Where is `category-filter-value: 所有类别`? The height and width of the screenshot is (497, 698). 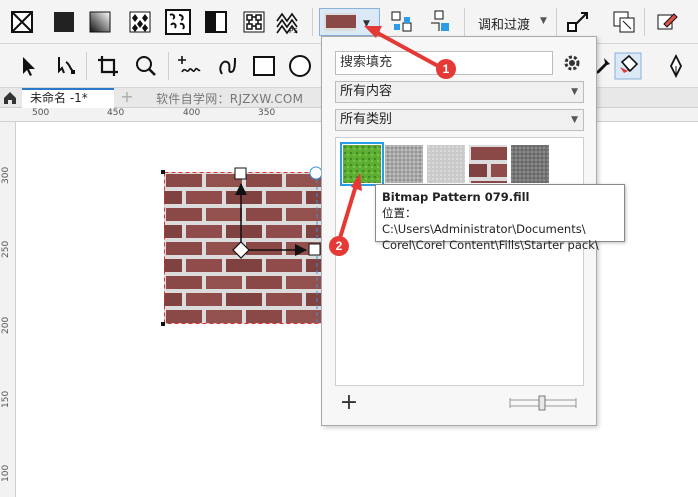
category-filter-value: 所有类别 is located at coordinates (366, 119).